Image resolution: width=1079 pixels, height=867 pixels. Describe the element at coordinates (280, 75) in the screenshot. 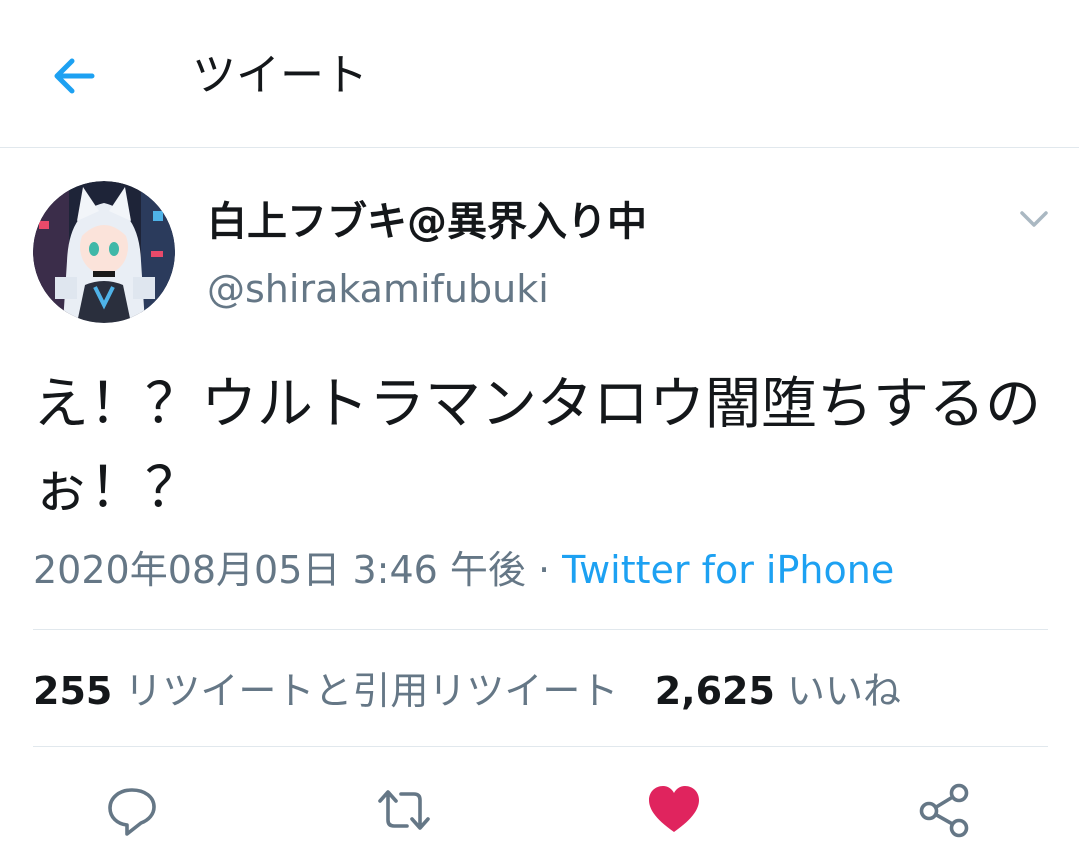

I see `page-title: ツイート` at that location.